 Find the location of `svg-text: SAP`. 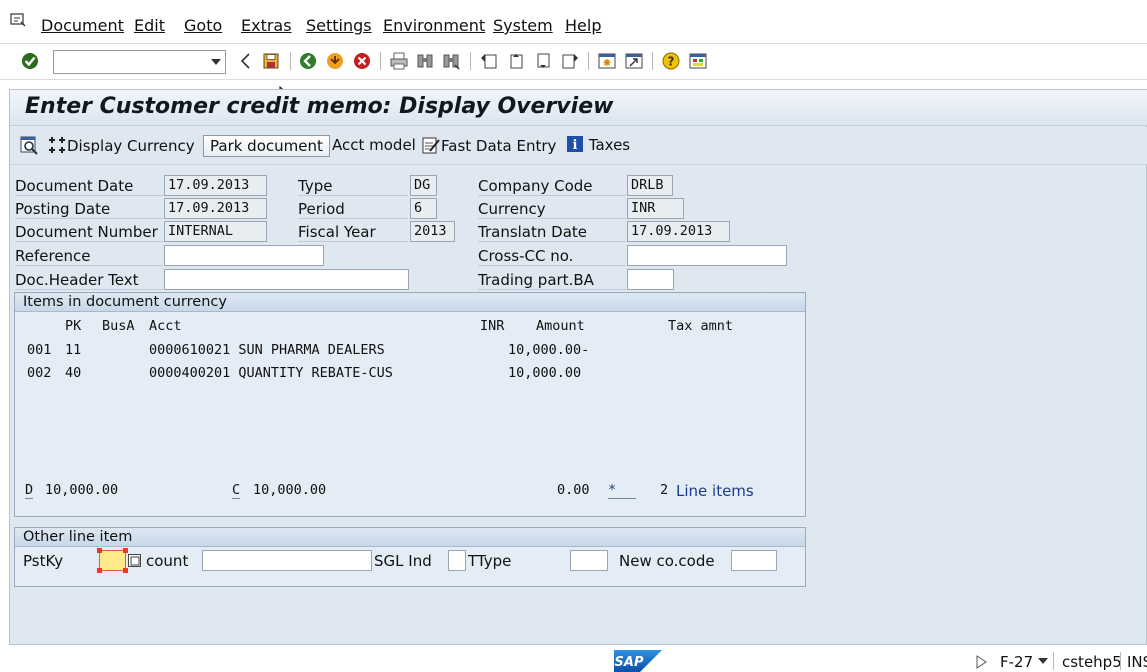

svg-text: SAP is located at coordinates (629, 662).